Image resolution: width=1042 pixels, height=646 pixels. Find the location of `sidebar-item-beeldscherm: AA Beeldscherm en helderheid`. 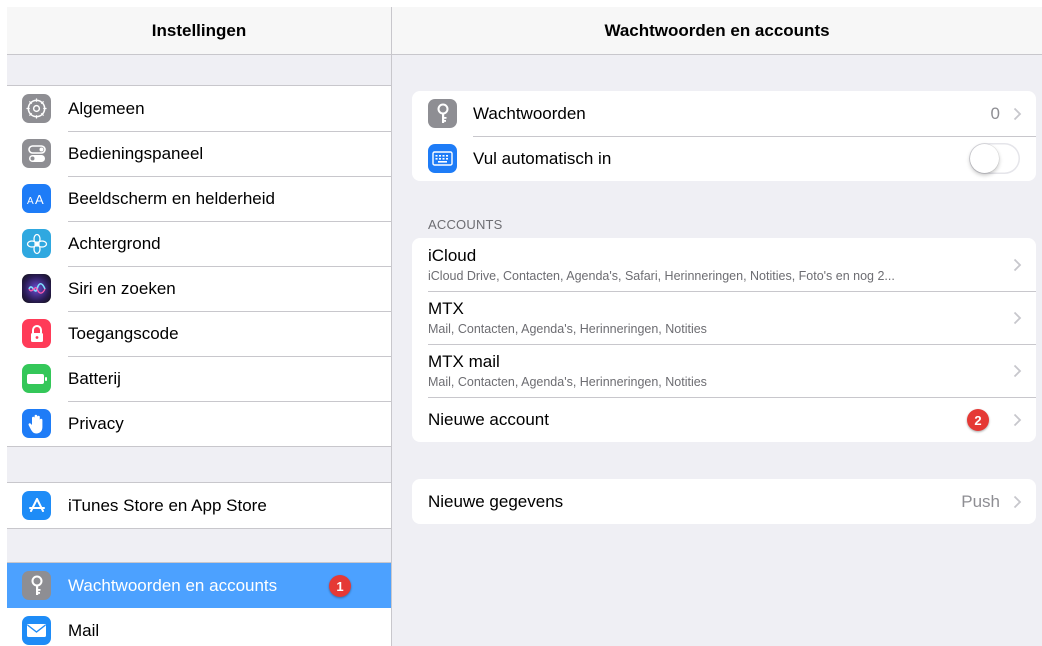

sidebar-item-beeldscherm: AA Beeldscherm en helderheid is located at coordinates (199, 198).